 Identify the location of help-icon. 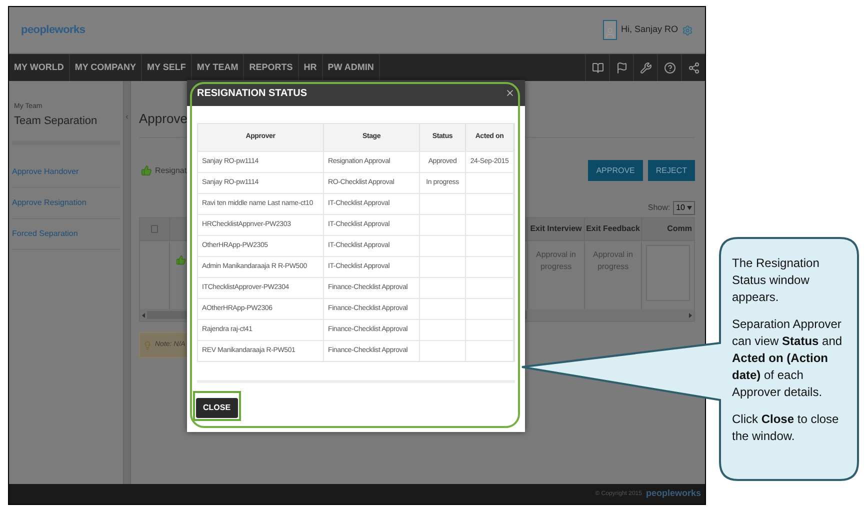
(670, 68).